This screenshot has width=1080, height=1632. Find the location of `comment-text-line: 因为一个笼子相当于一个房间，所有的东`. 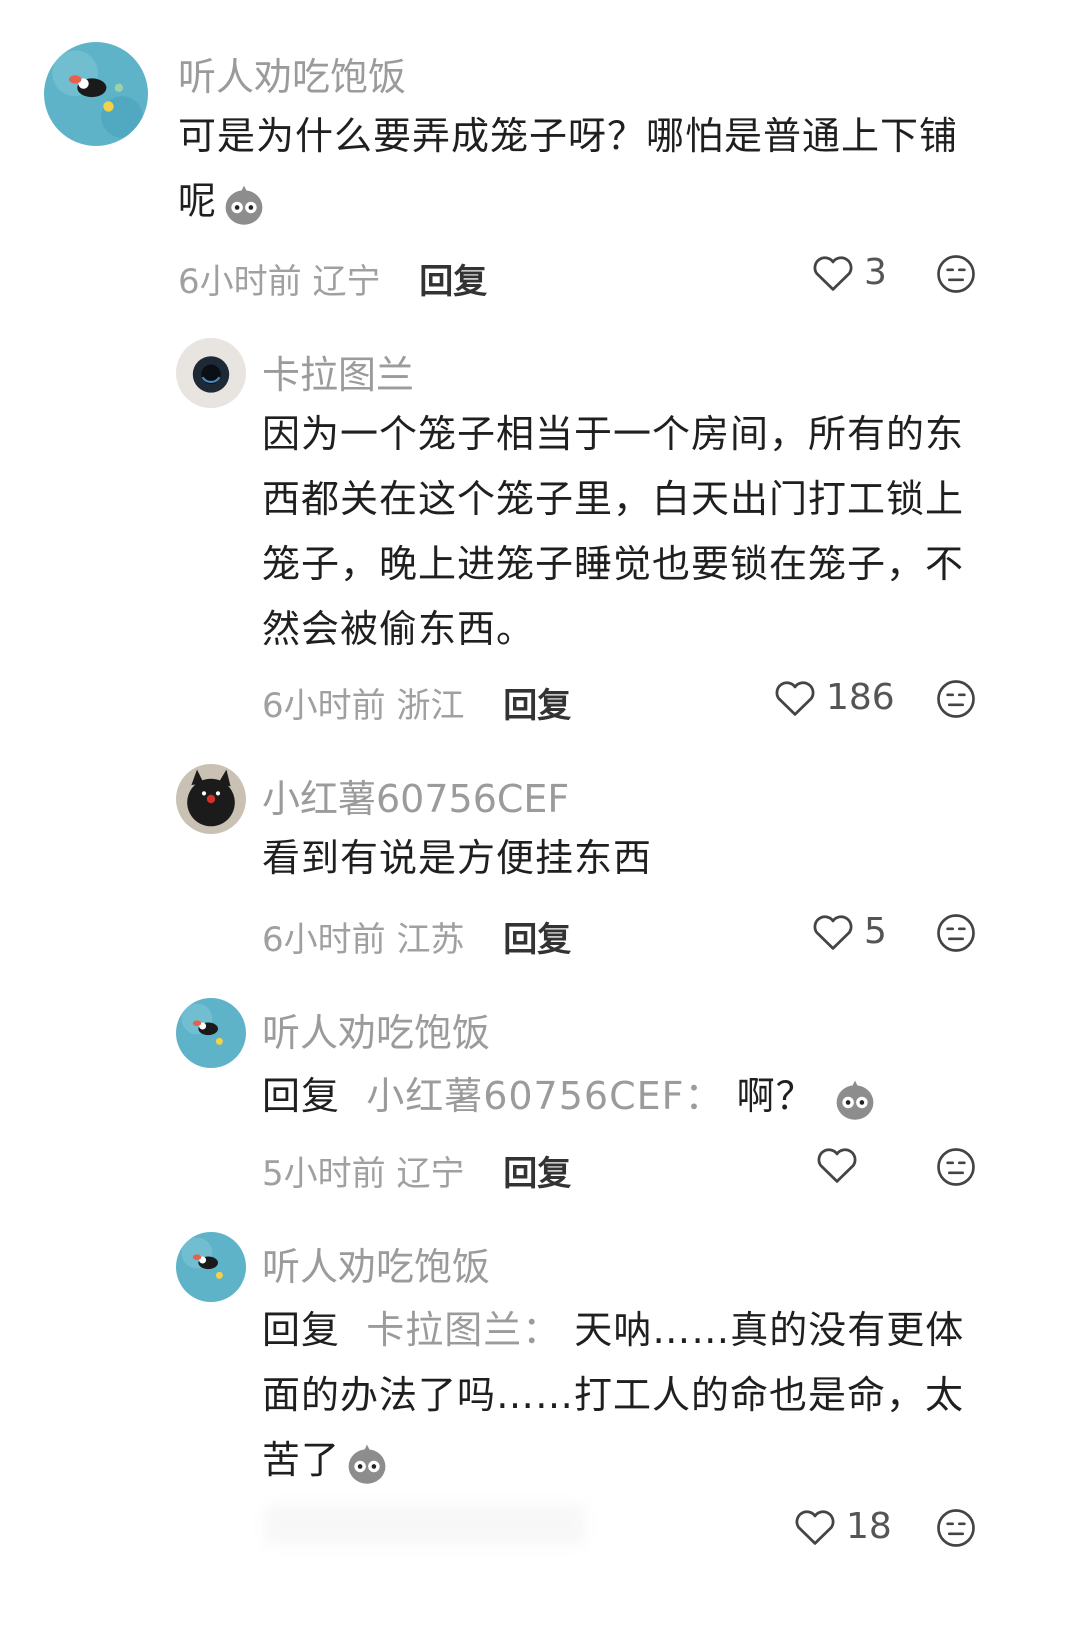

comment-text-line: 因为一个笼子相当于一个房间，所有的东 is located at coordinates (613, 434).